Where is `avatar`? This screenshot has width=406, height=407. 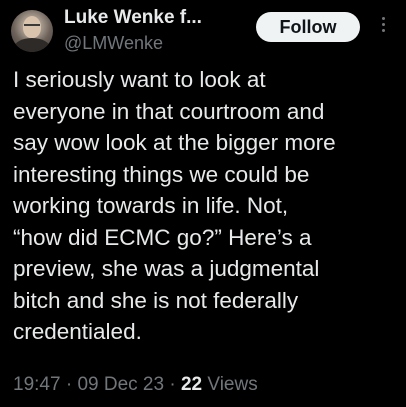 avatar is located at coordinates (32, 31).